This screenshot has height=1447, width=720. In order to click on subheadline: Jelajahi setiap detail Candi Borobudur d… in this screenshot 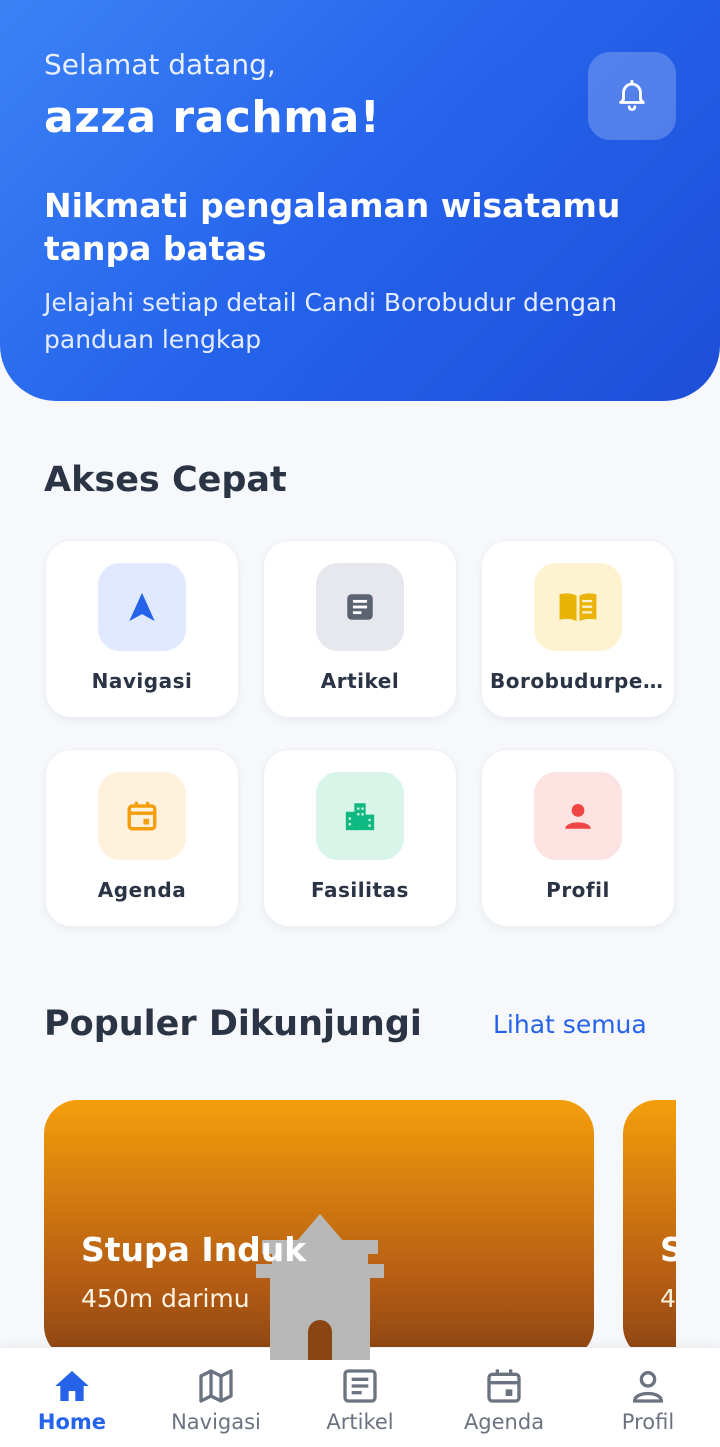, I will do `click(331, 321)`.